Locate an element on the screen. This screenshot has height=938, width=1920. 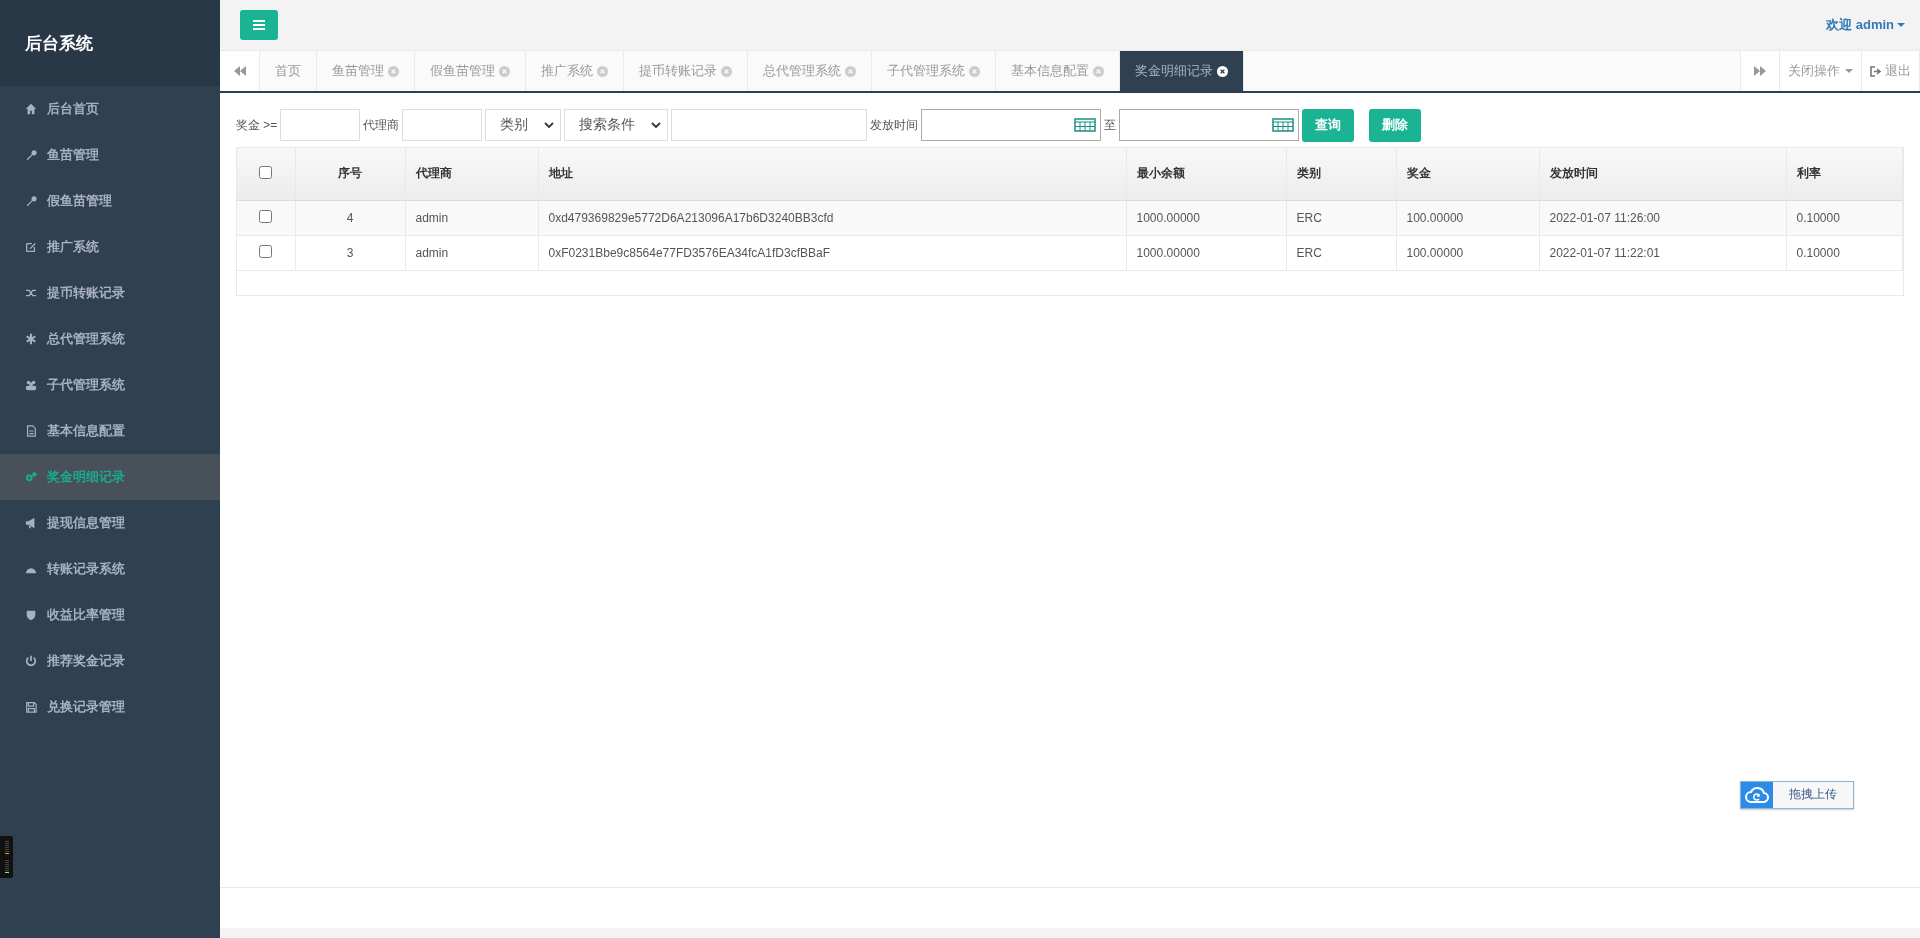
search-button: 查询 is located at coordinates (1328, 125).